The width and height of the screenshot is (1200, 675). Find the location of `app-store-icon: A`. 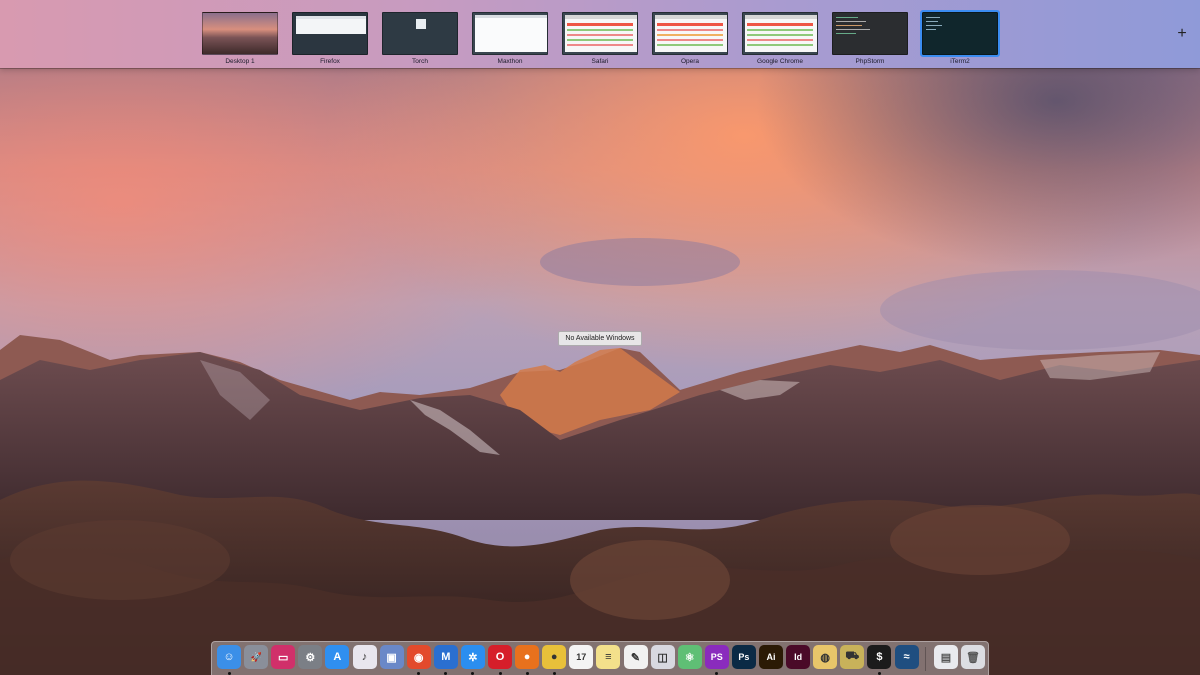

app-store-icon: A is located at coordinates (337, 657).